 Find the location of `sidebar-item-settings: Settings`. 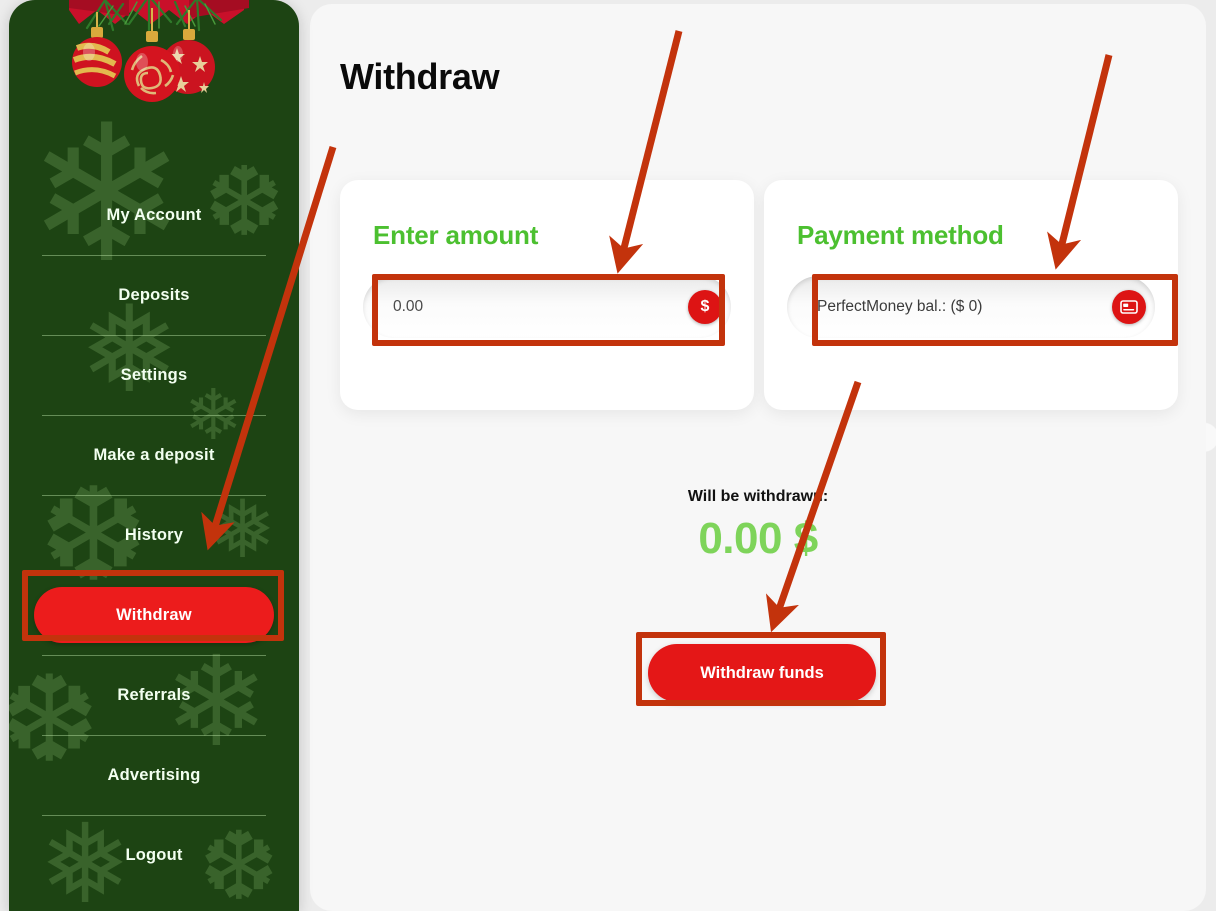

sidebar-item-settings: Settings is located at coordinates (154, 375).